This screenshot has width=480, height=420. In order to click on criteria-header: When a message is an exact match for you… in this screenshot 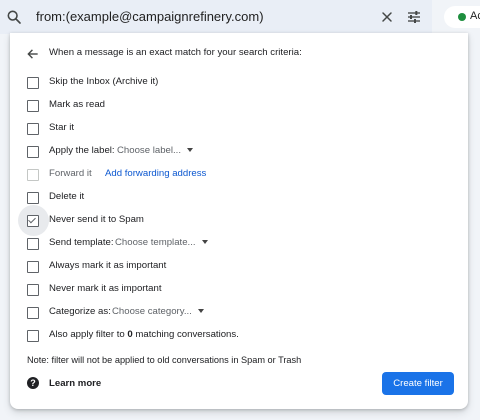, I will do `click(175, 52)`.